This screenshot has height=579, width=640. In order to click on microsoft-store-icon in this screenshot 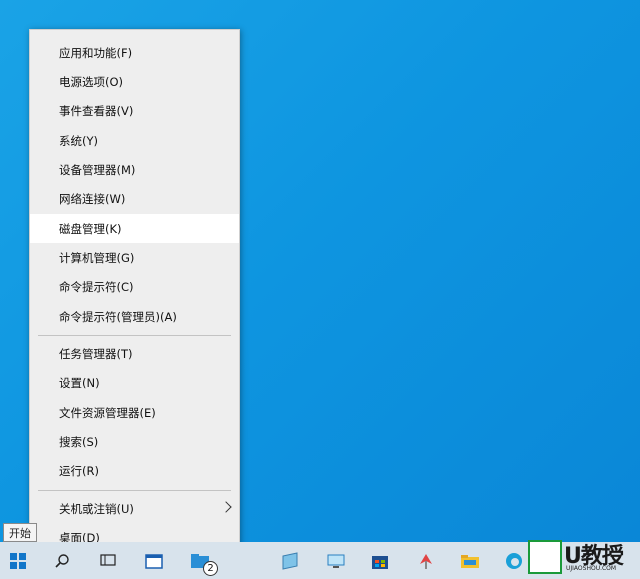, I will do `click(380, 562)`.